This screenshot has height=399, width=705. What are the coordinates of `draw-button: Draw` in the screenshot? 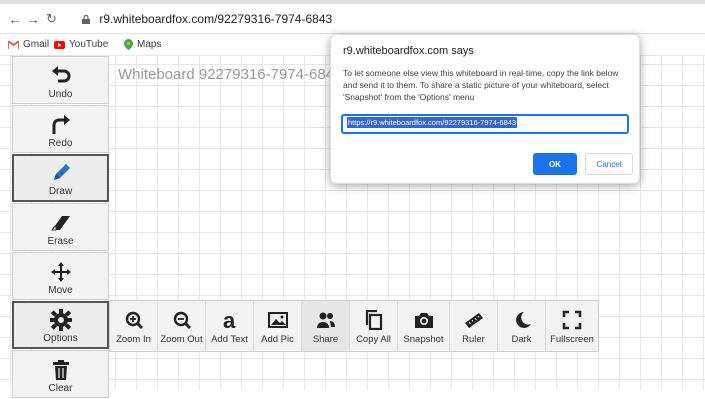 It's located at (60, 178).